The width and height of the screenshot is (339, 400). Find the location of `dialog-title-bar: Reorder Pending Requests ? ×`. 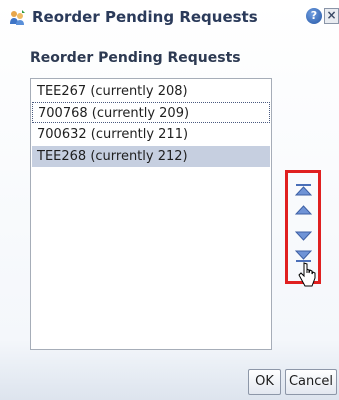

dialog-title-bar: Reorder Pending Requests ? × is located at coordinates (169, 17).